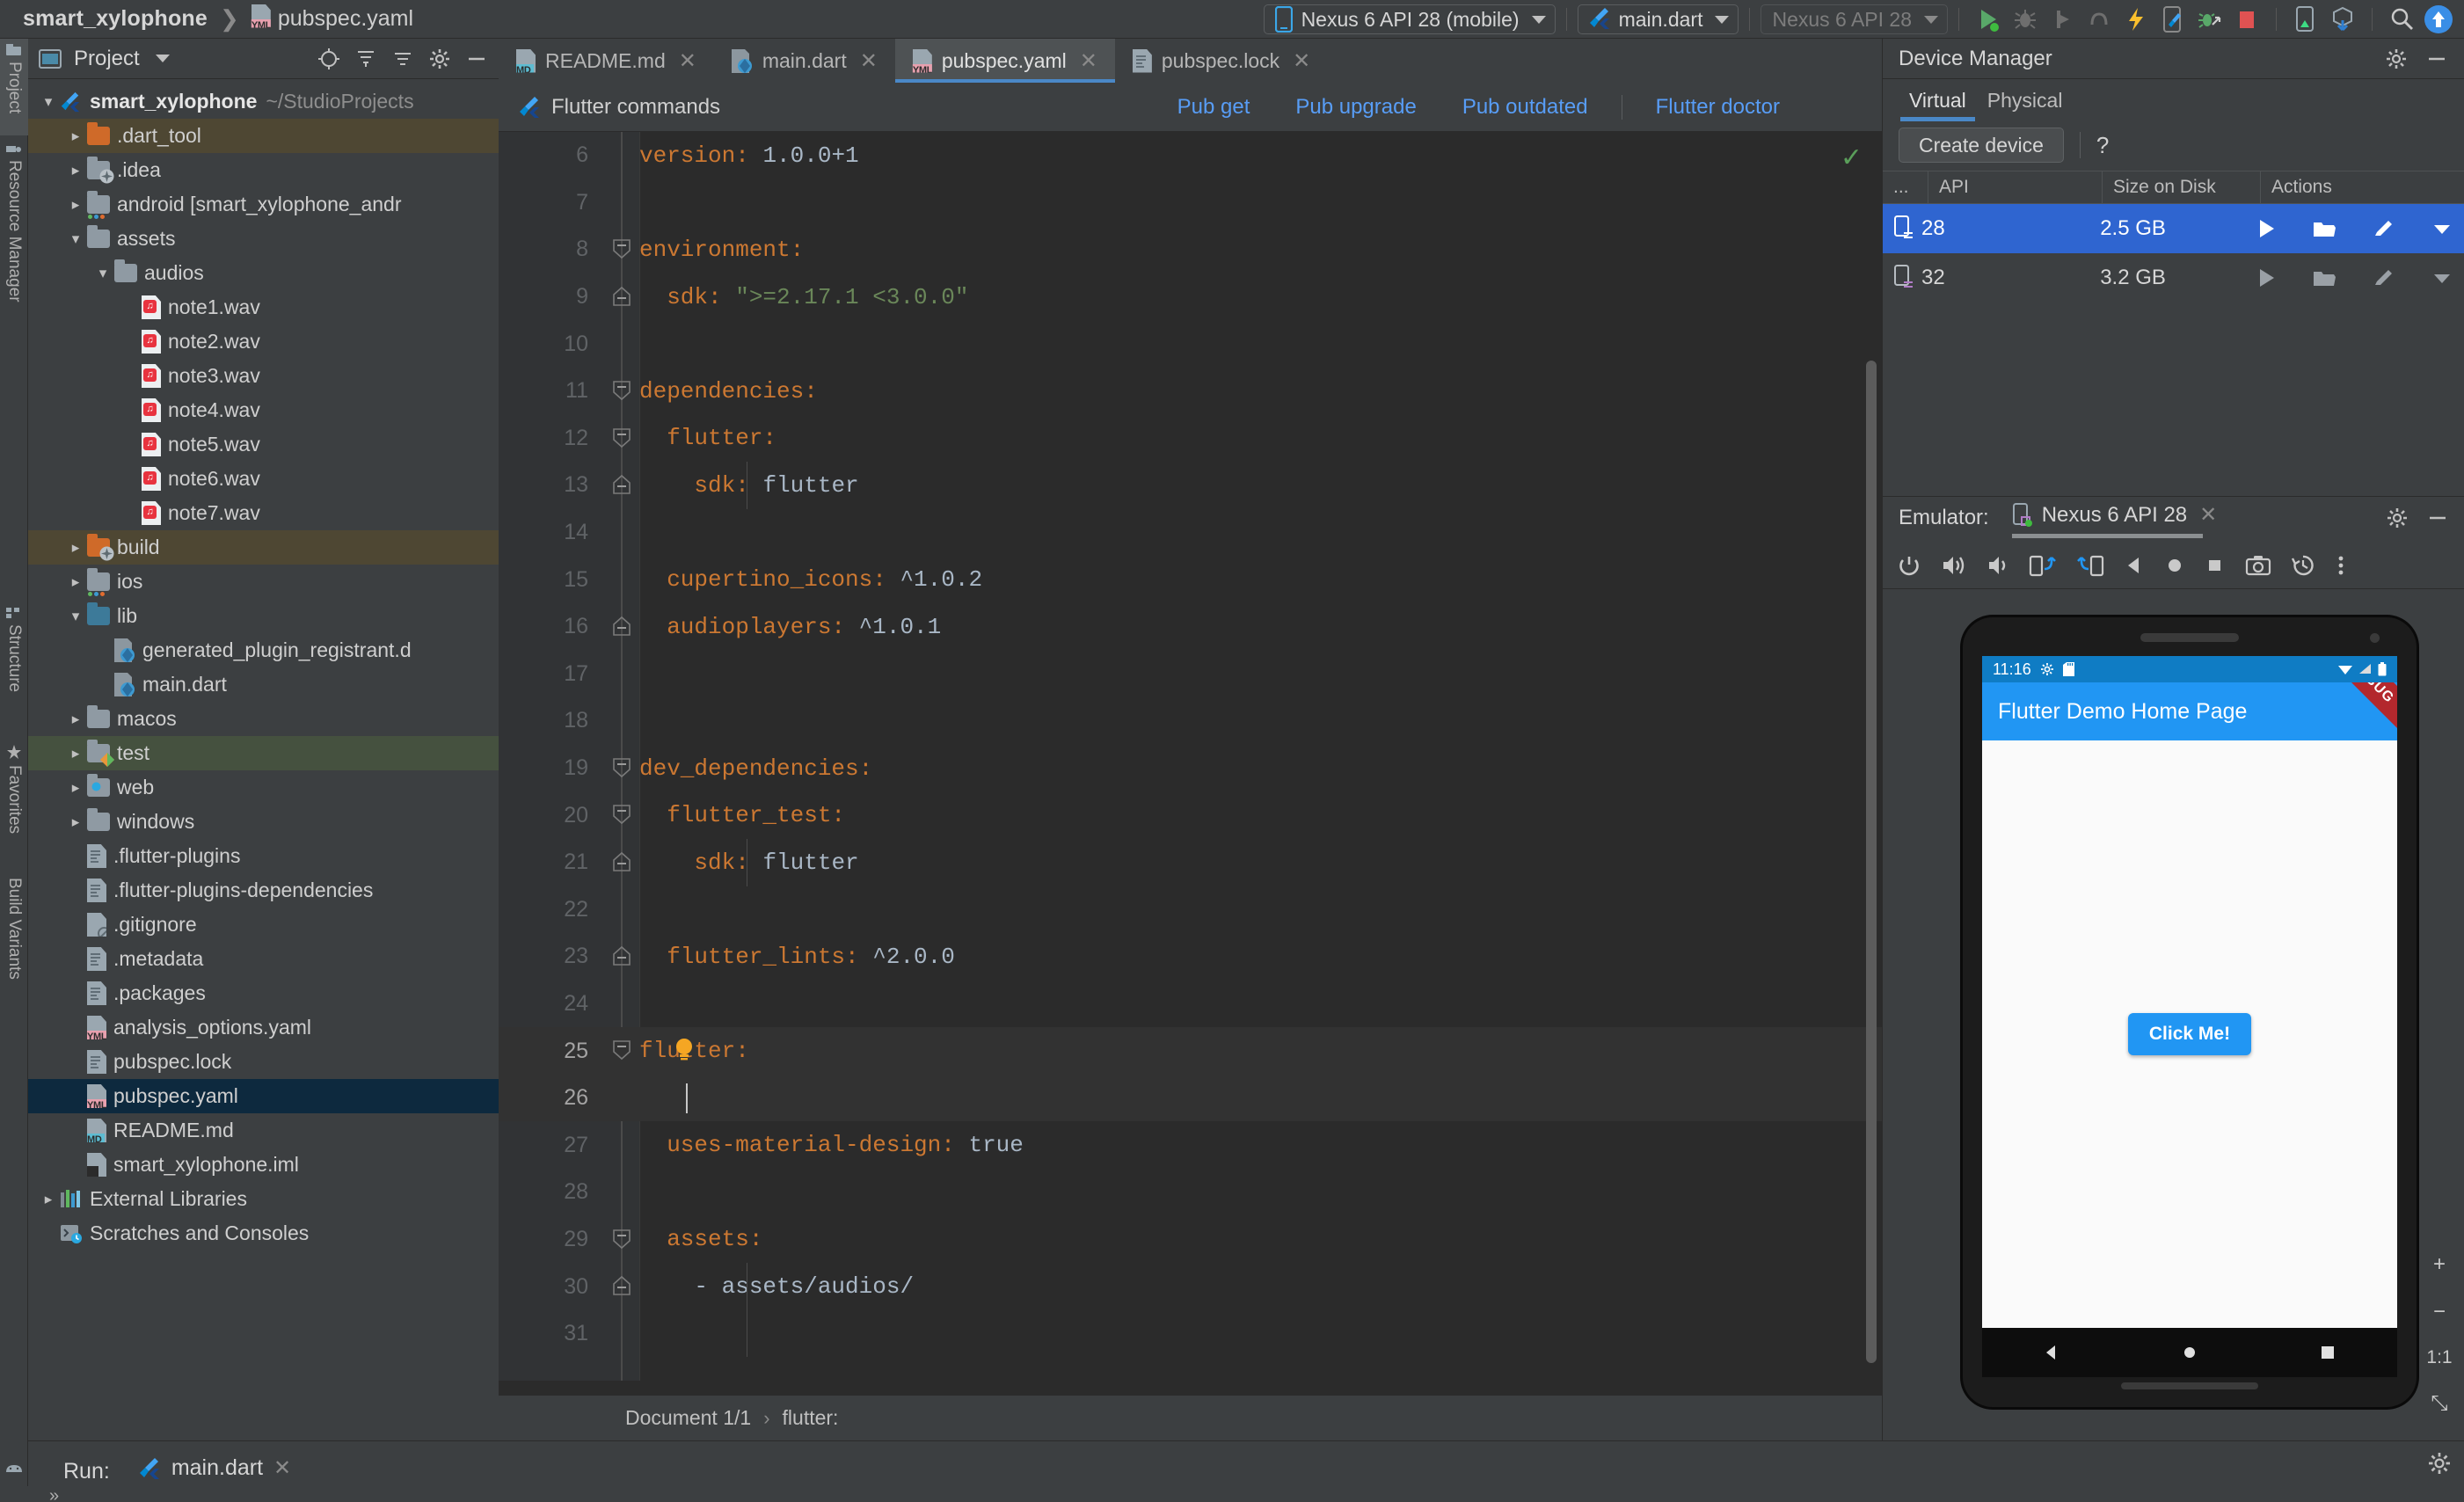 This screenshot has height=1502, width=2464. I want to click on code-line: 19 dev_dependencies:, so click(1190, 768).